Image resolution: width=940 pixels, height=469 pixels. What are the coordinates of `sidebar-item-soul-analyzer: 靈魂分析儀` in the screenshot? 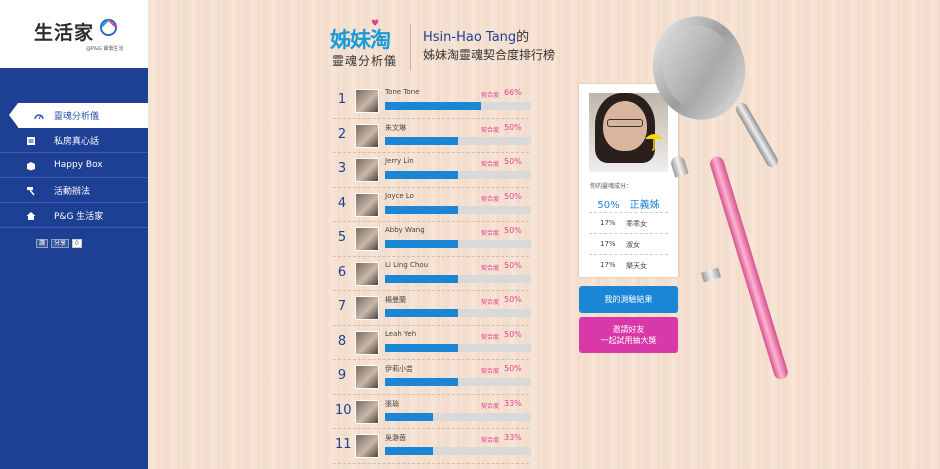 It's located at (78, 115).